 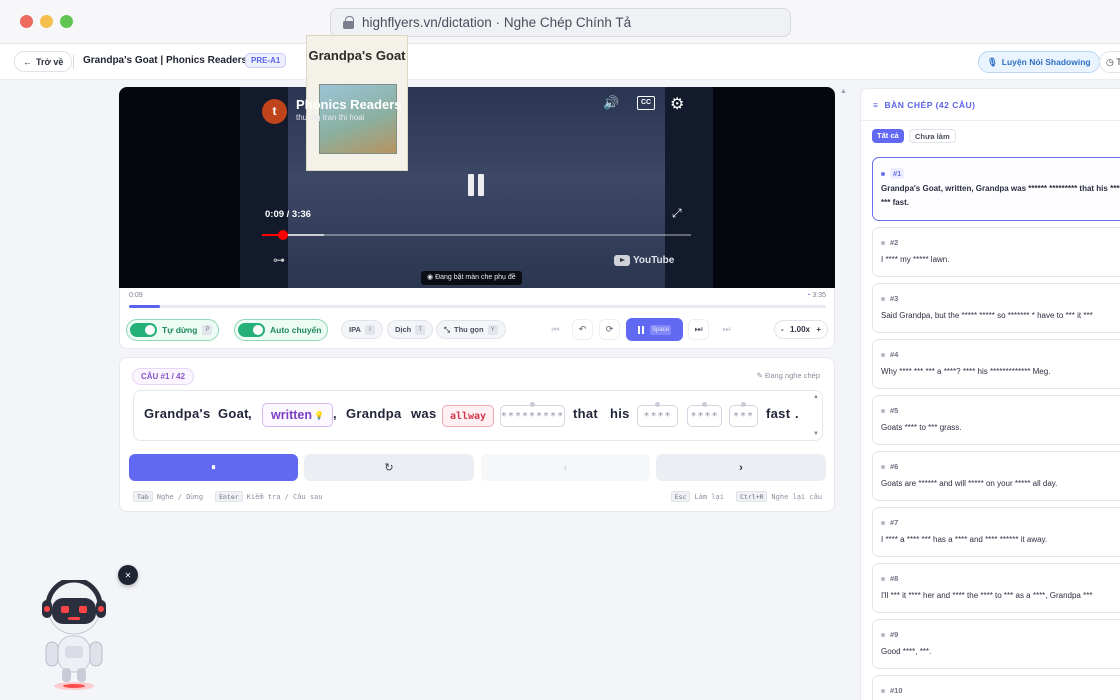 I want to click on transcript-item-number: #6, so click(x=889, y=466).